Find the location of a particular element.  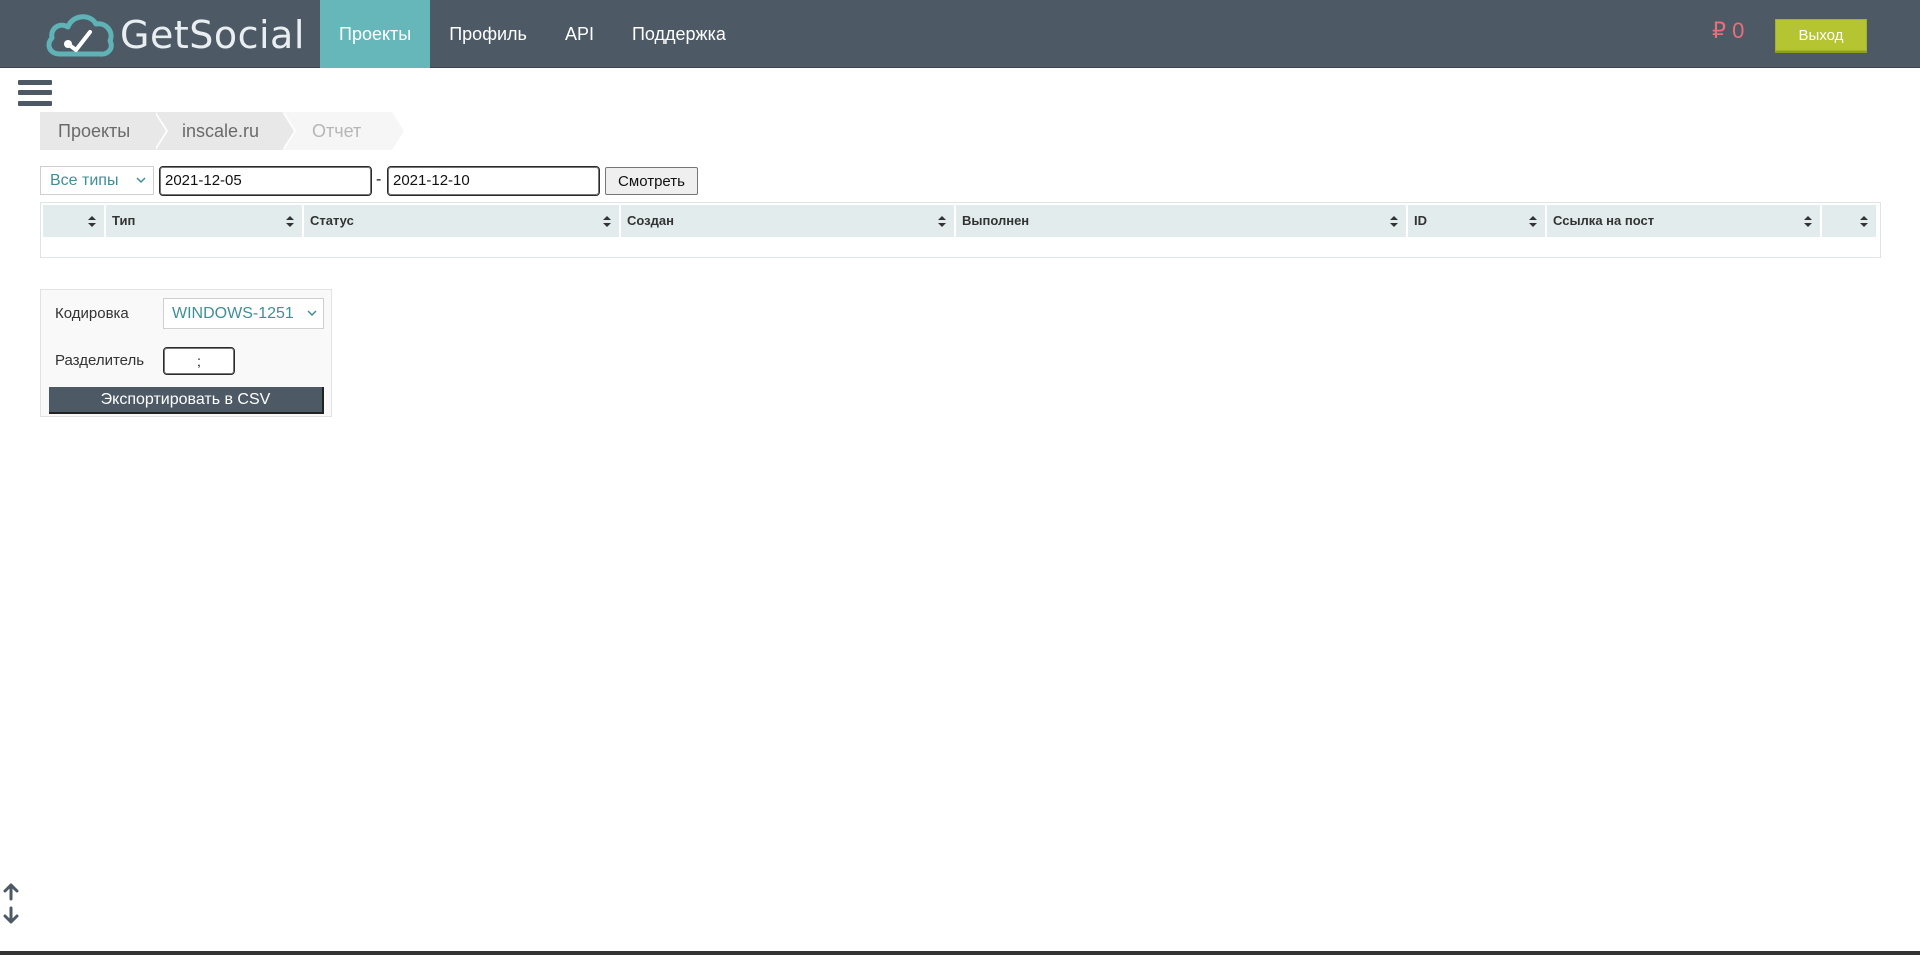

breadcrumb: Проекты inscale.ru Отчет is located at coordinates (223, 131).